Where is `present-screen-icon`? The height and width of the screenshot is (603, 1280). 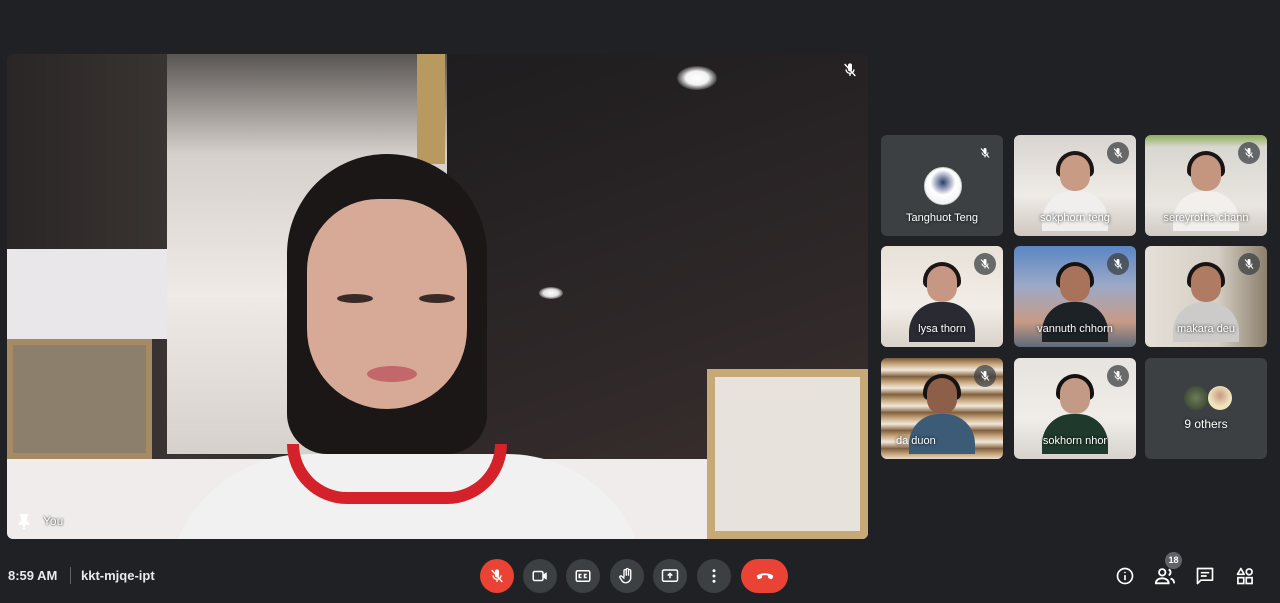
present-screen-icon is located at coordinates (670, 575).